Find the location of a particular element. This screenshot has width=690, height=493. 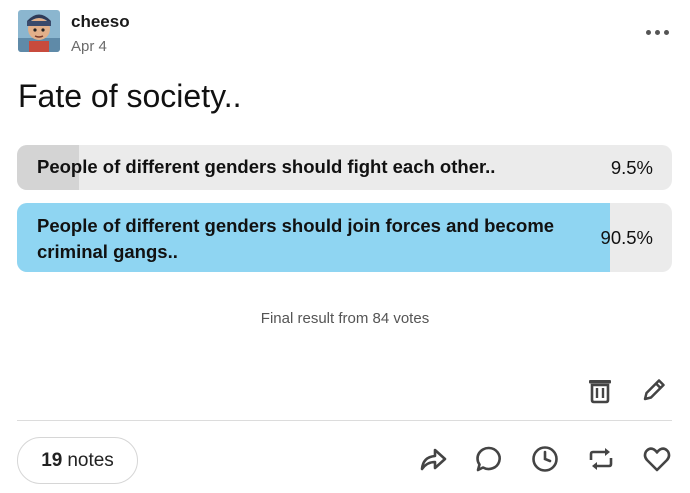

post-footer-actions is located at coordinates (545, 459).